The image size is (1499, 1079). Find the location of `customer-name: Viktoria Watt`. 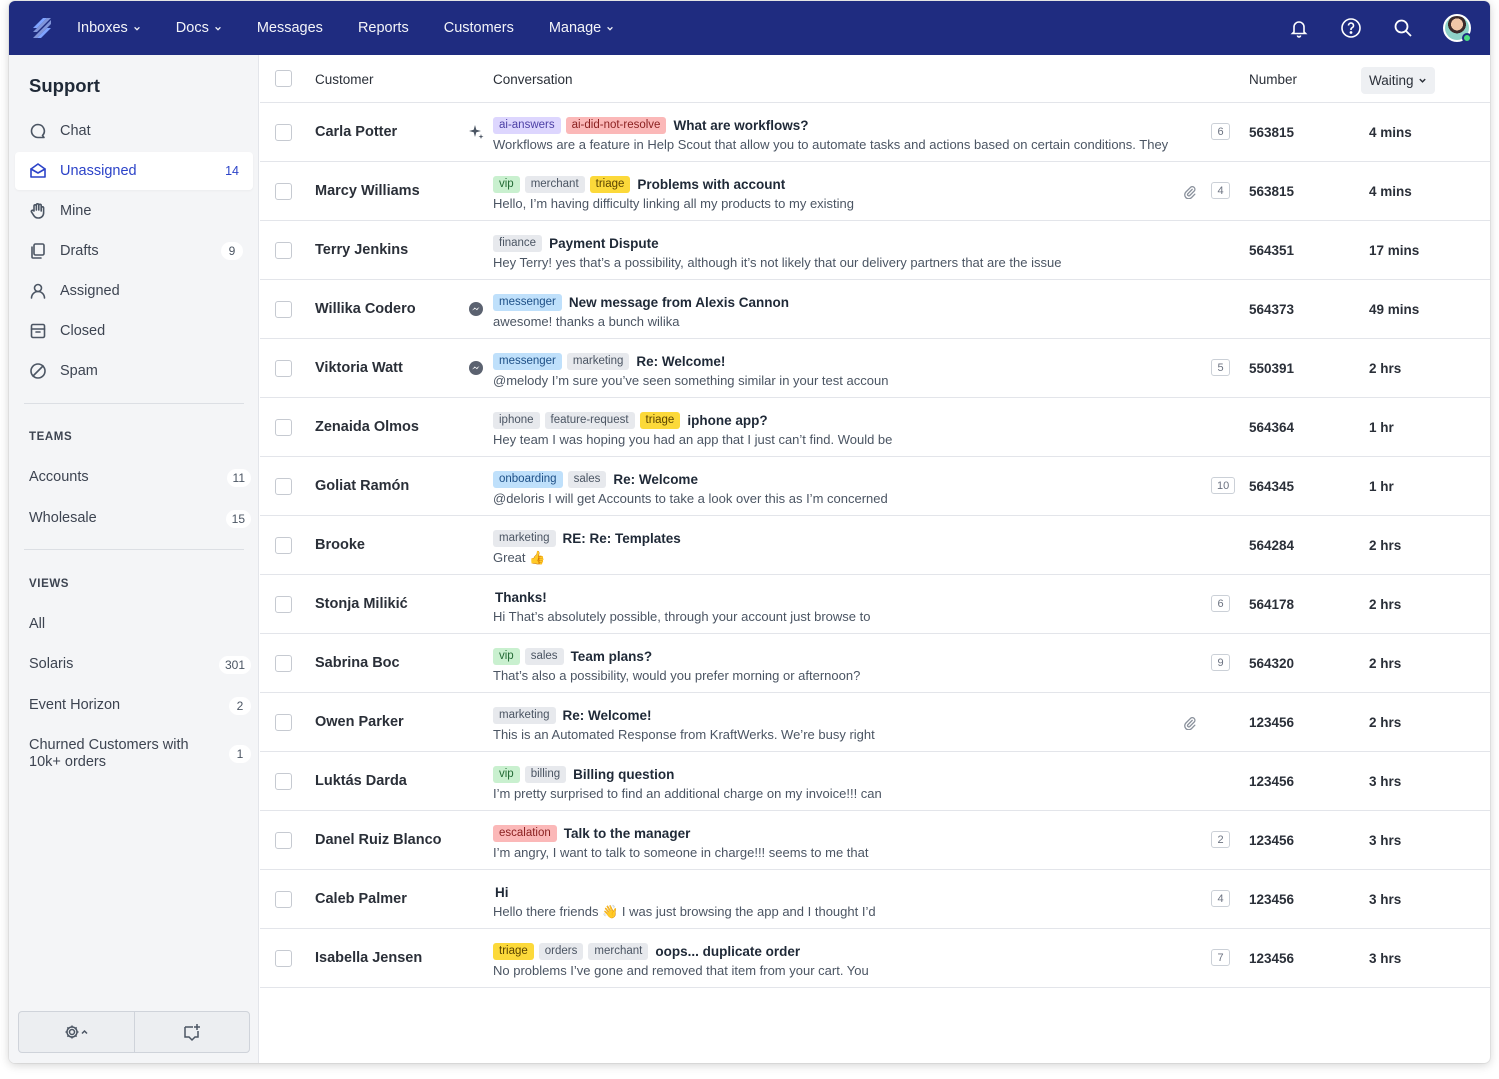

customer-name: Viktoria Watt is located at coordinates (359, 368).